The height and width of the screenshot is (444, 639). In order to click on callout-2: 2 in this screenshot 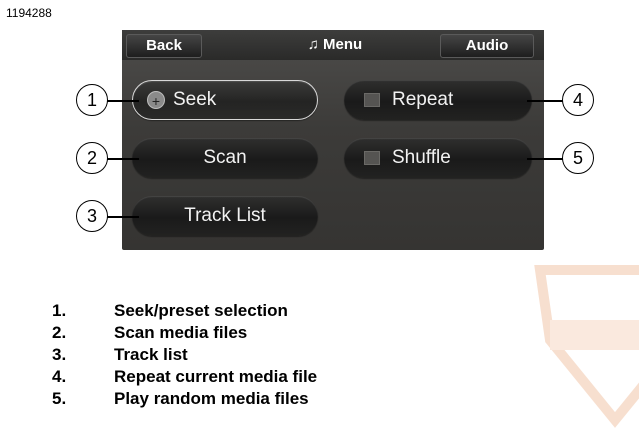, I will do `click(92, 158)`.